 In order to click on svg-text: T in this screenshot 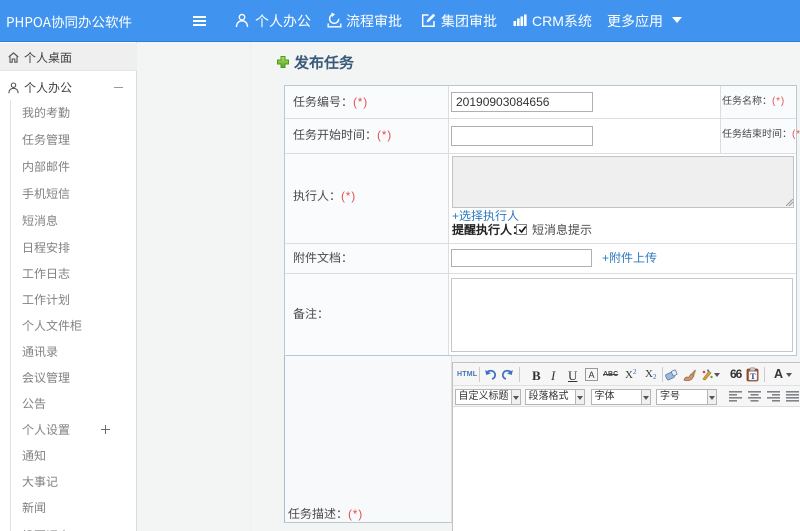, I will do `click(753, 376)`.